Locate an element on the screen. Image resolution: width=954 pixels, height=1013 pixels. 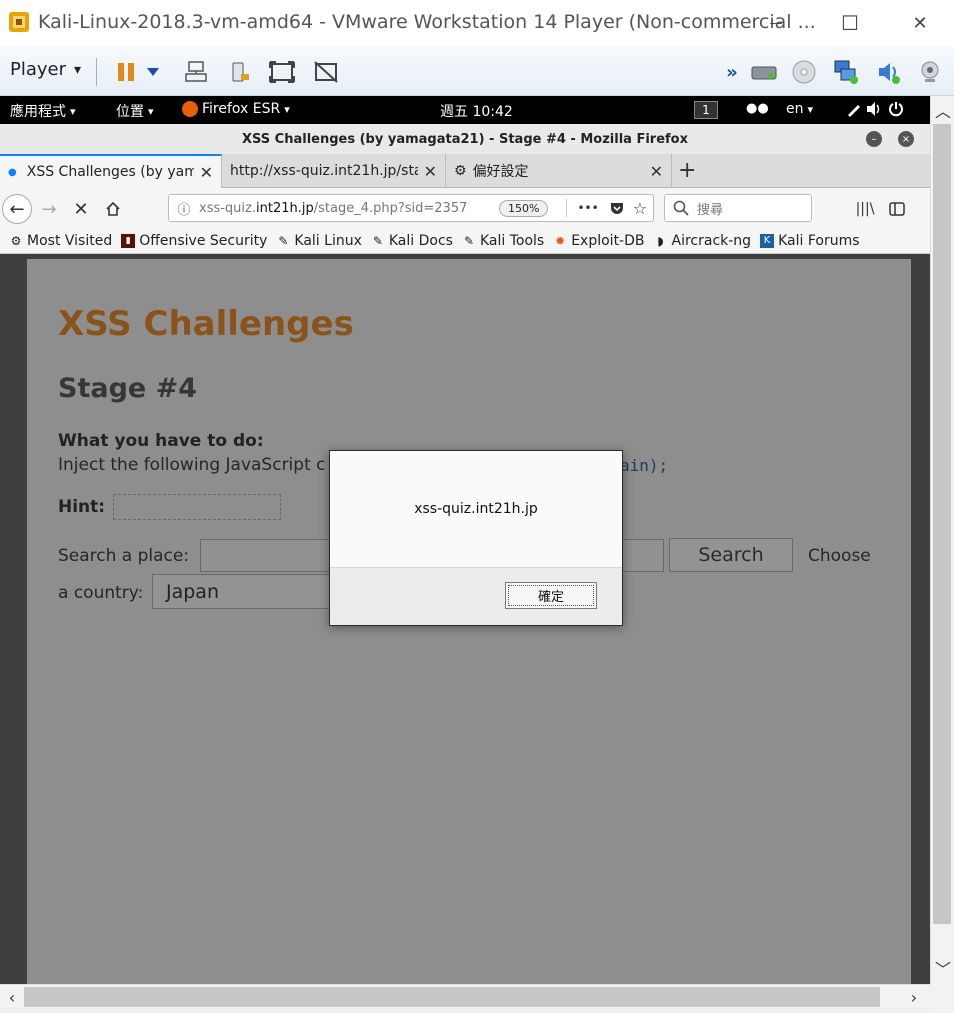
workspace-indicator: 1 is located at coordinates (706, 110).